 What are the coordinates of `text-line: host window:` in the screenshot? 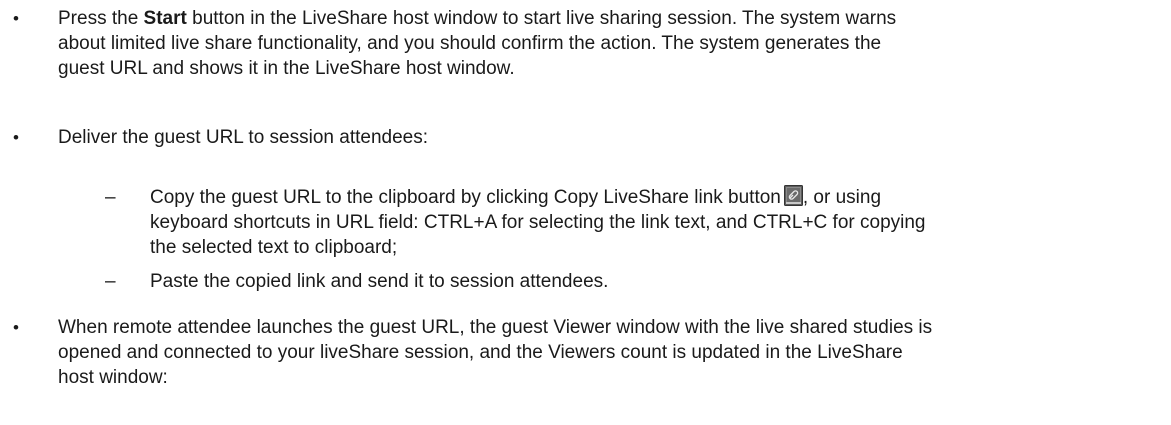 It's located at (113, 377).